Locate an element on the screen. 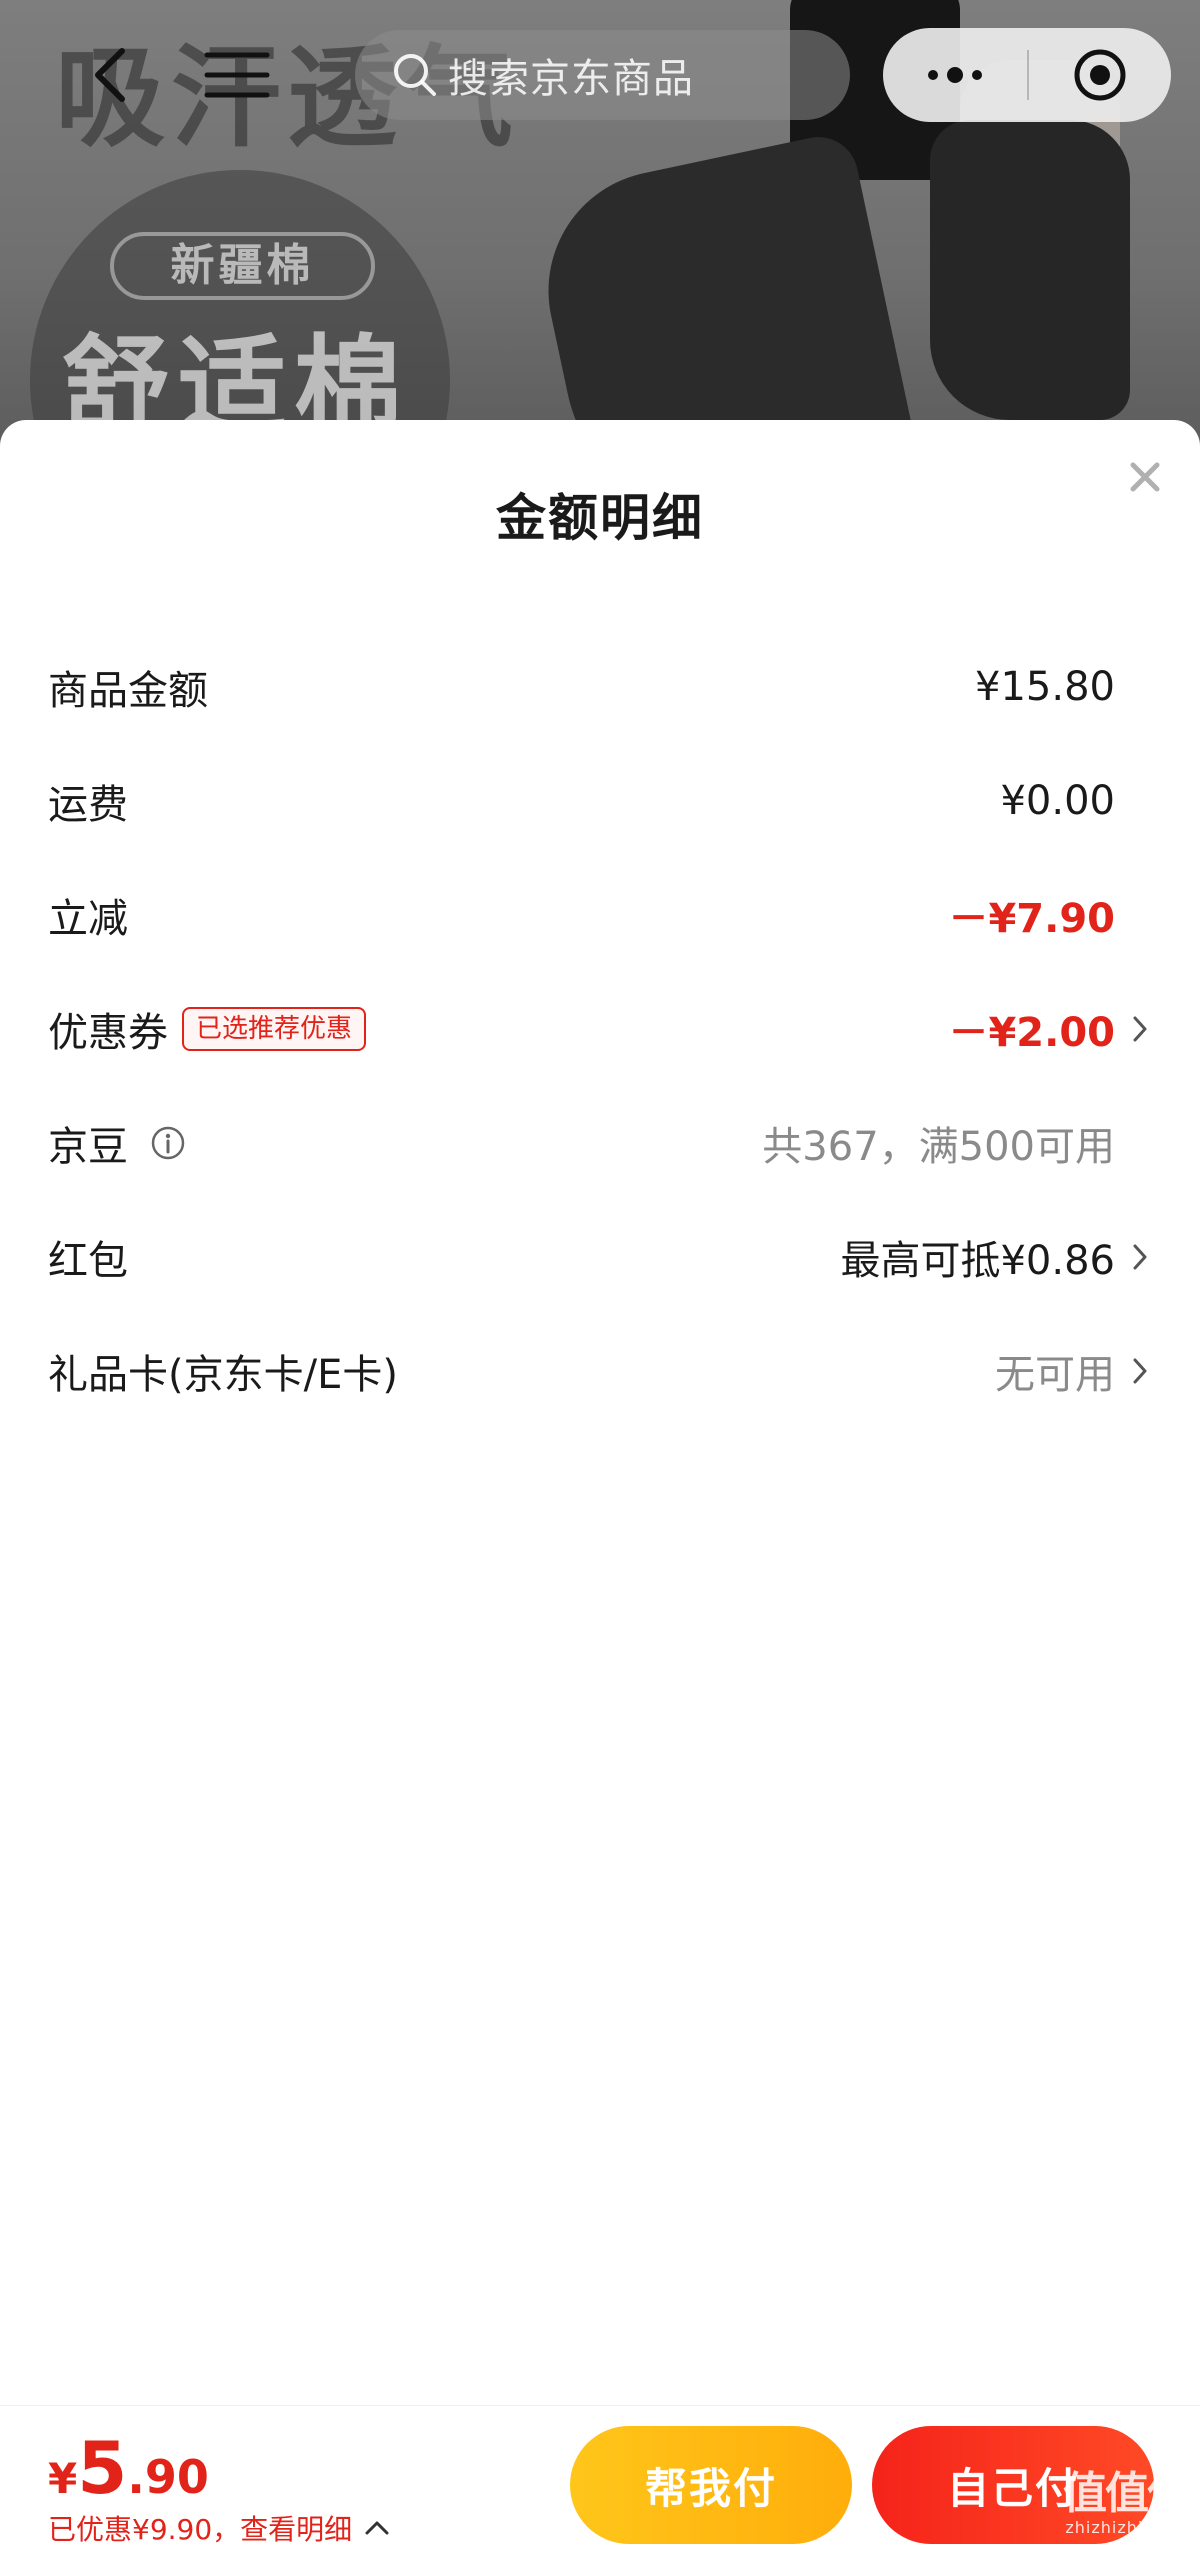  saving-text: 已优惠¥9.90，查看明细 is located at coordinates (200, 2529).